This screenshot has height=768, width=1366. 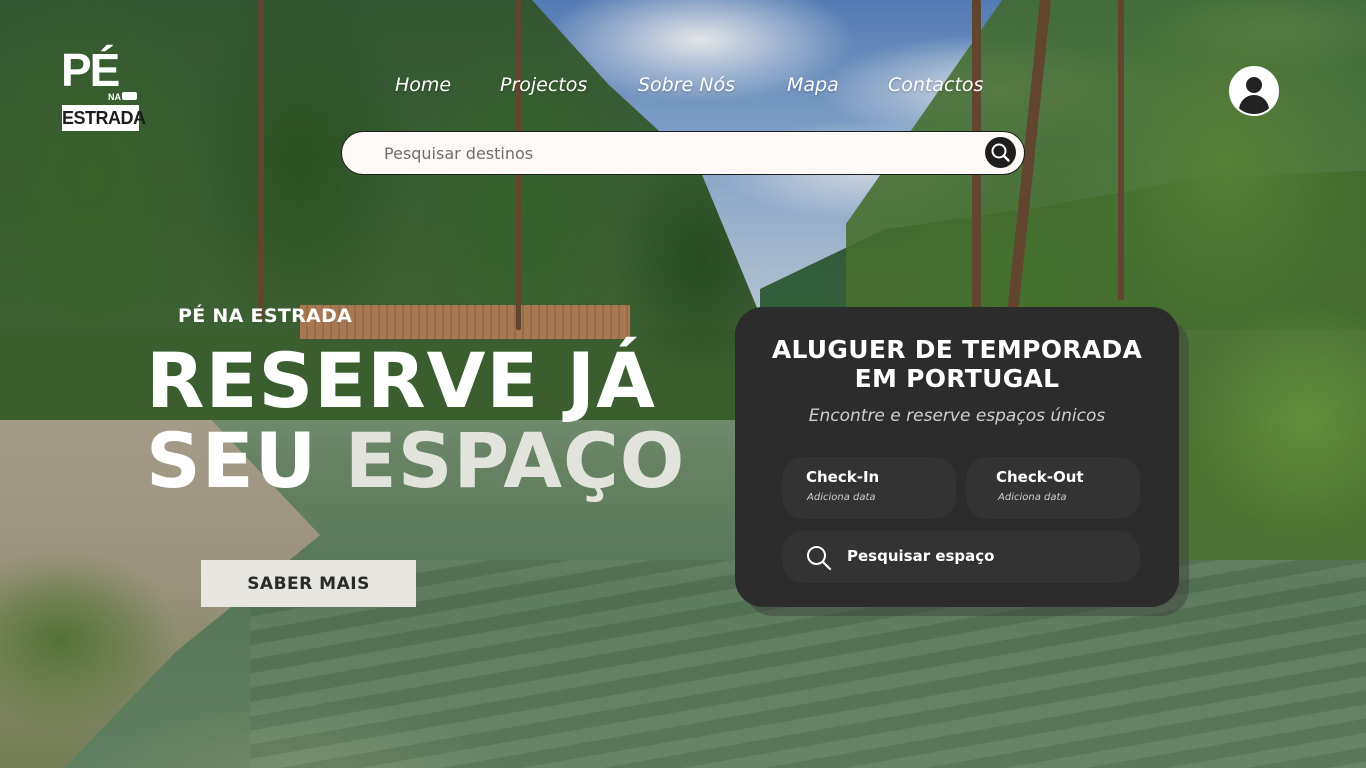 I want to click on nav-projectos: Projectos, so click(x=543, y=85).